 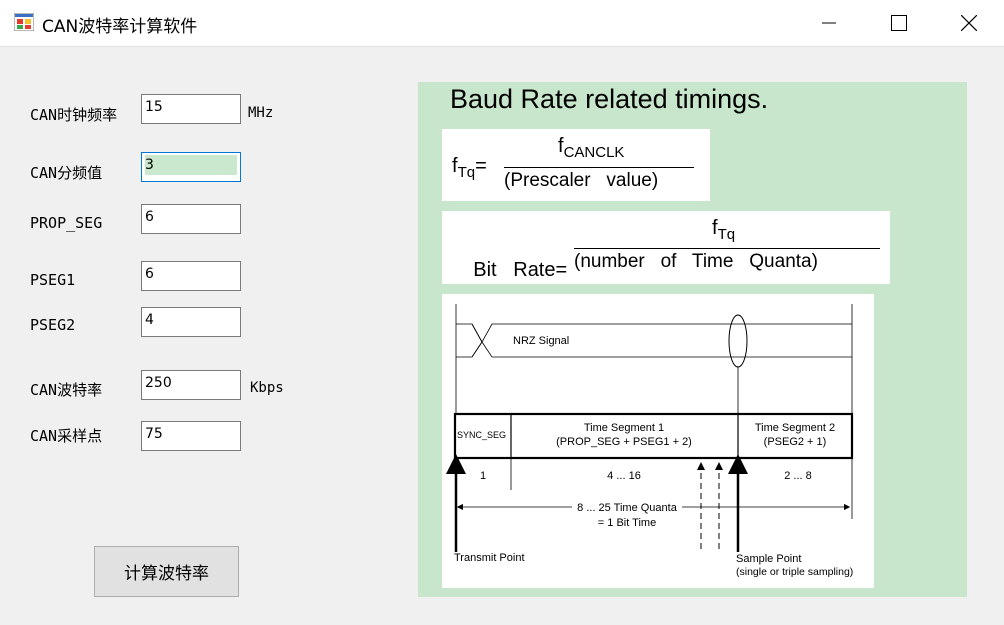 I want to click on sample-output: 75, so click(x=191, y=436).